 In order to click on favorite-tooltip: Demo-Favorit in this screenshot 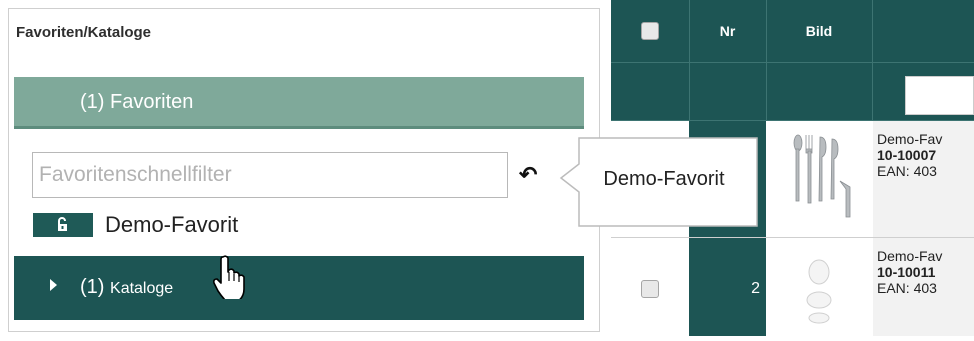, I will do `click(659, 182)`.